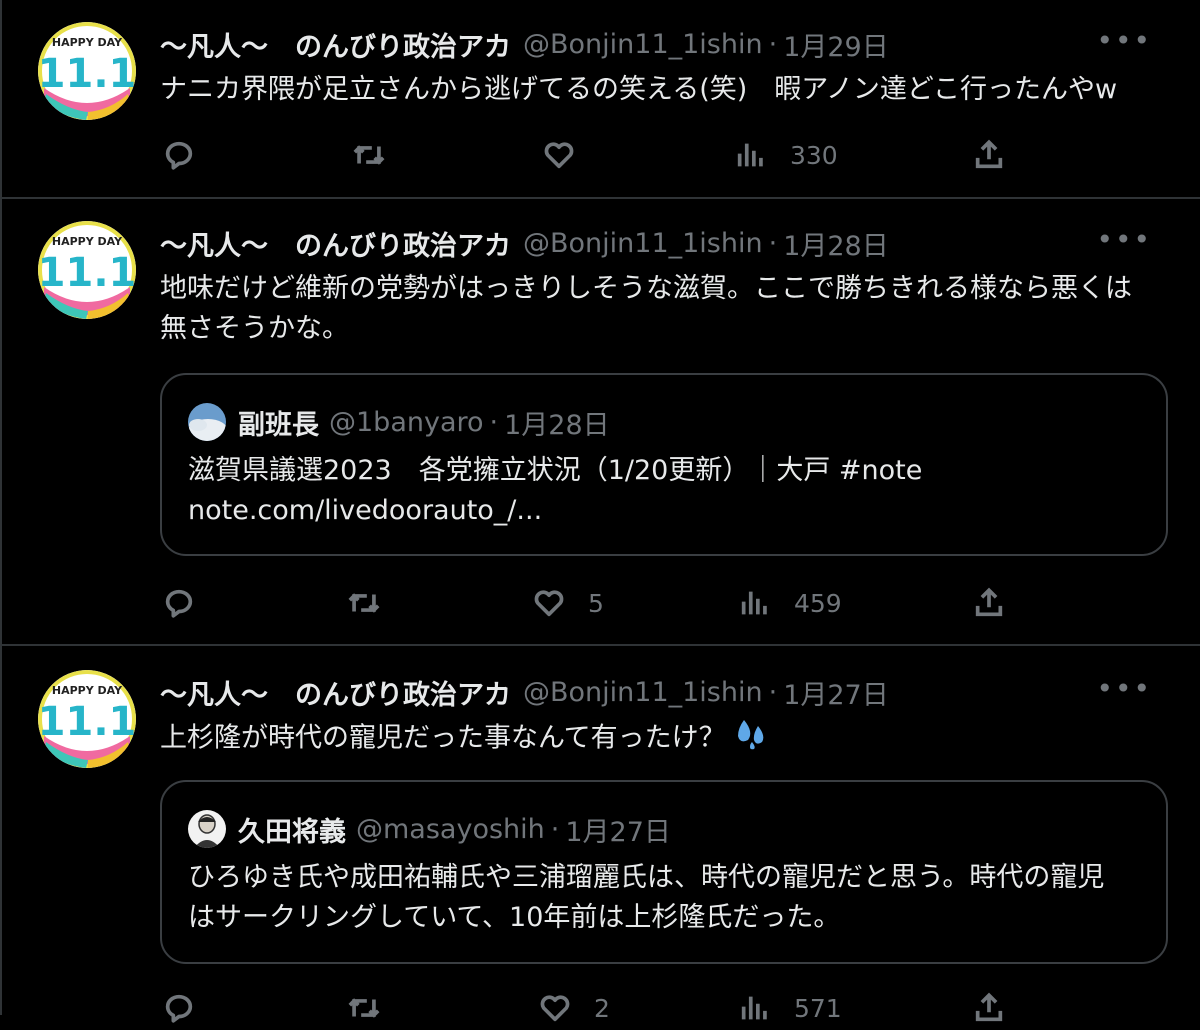  What do you see at coordinates (557, 422) in the screenshot?
I see `quoted-tweet-date: 1月28日` at bounding box center [557, 422].